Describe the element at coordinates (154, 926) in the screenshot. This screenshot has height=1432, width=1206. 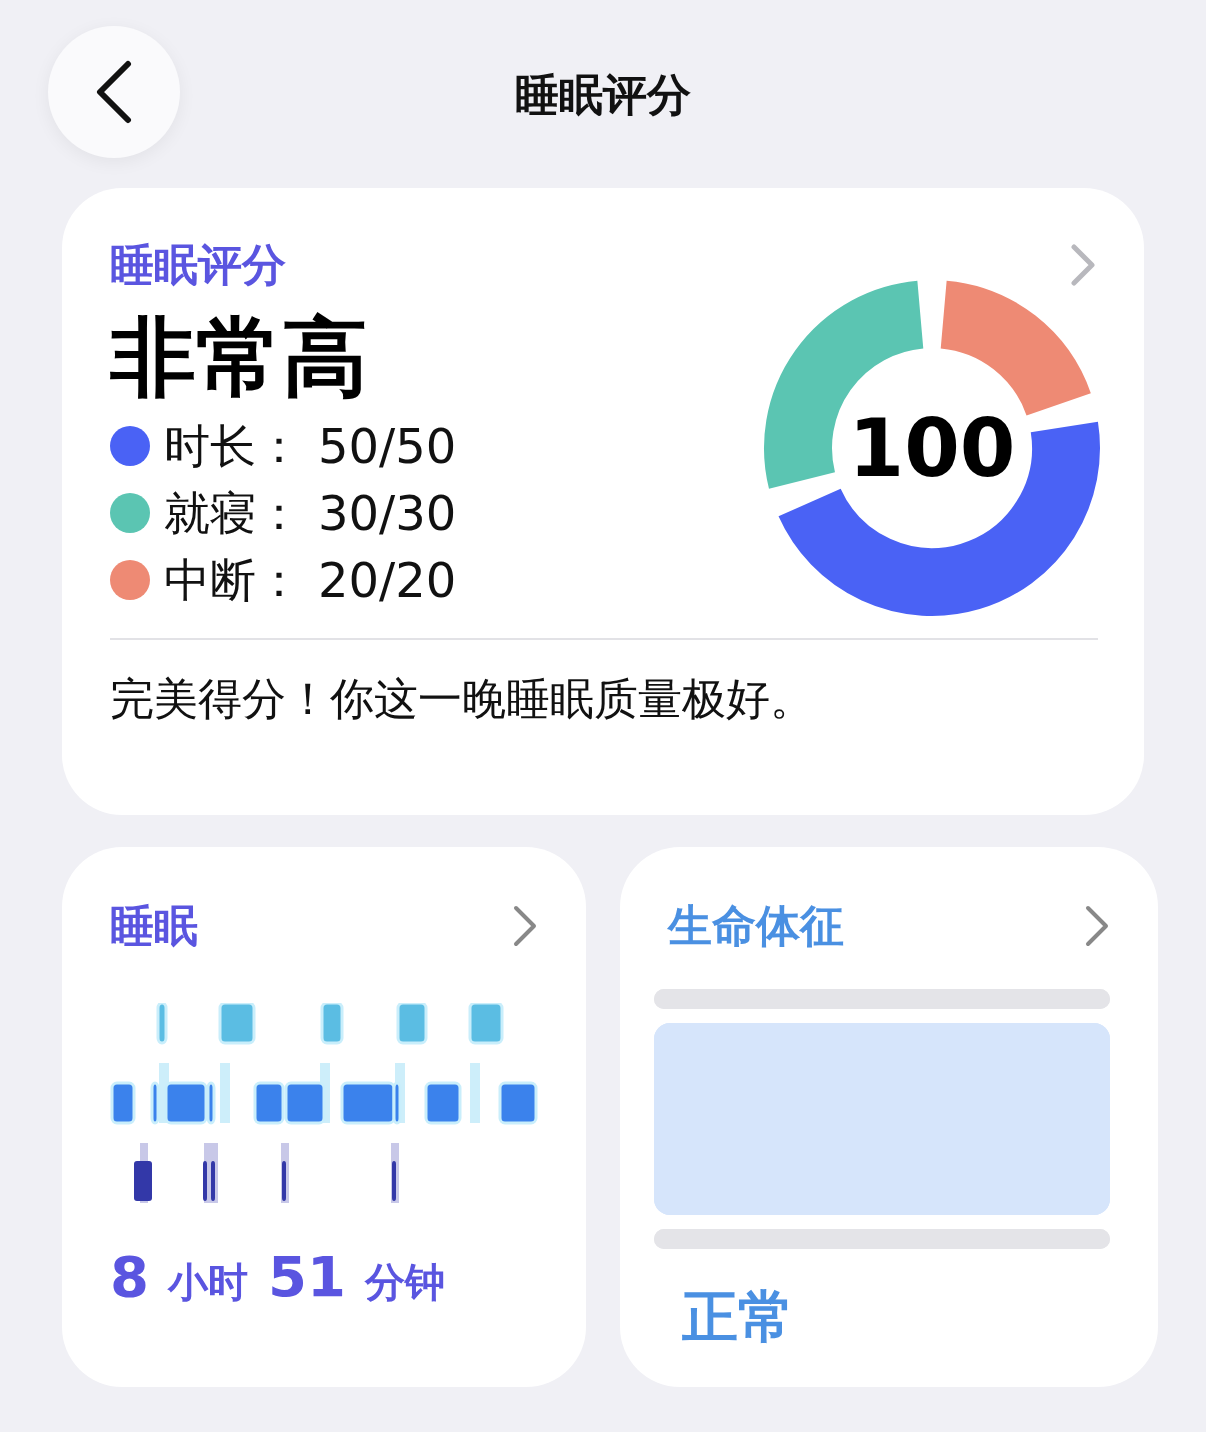
I see `card-title: 睡眠` at that location.